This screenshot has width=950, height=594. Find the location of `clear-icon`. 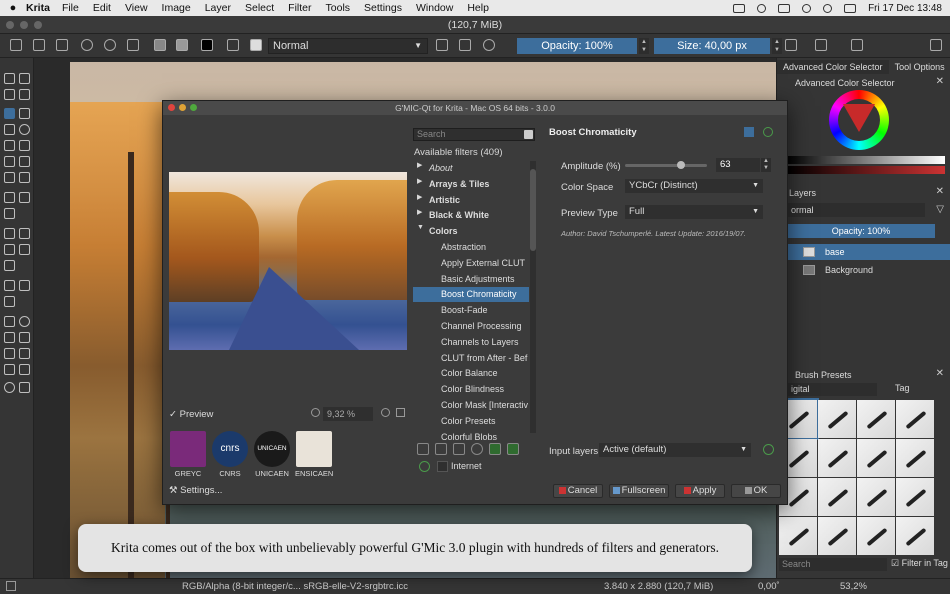

clear-icon is located at coordinates (133, 45).